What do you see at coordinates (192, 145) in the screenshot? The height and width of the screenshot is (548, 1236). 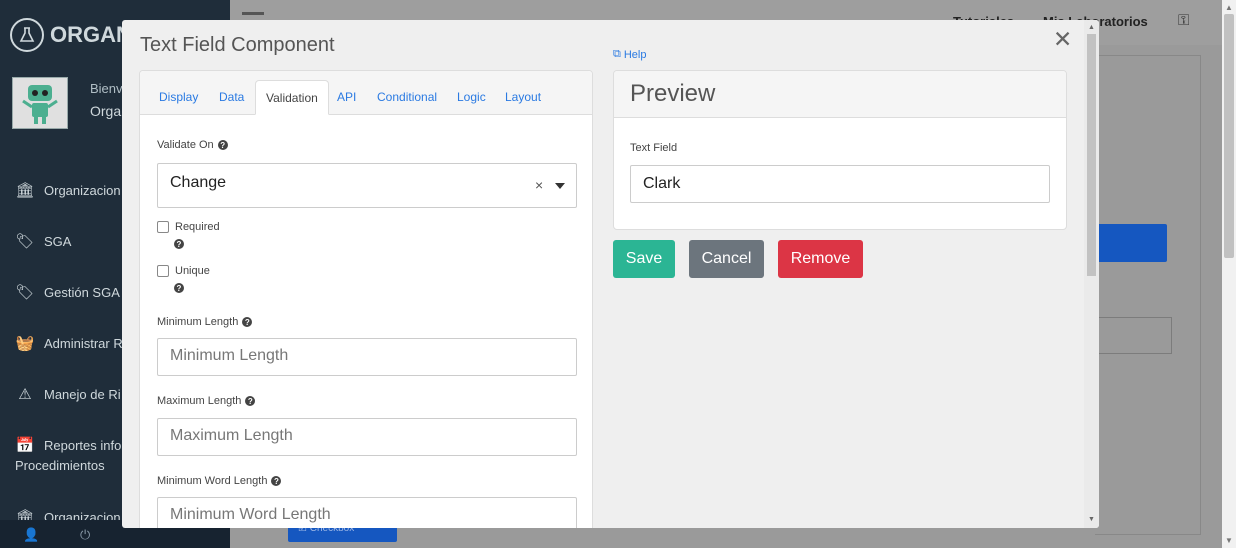 I see `validate-on-label: Validate On ?` at bounding box center [192, 145].